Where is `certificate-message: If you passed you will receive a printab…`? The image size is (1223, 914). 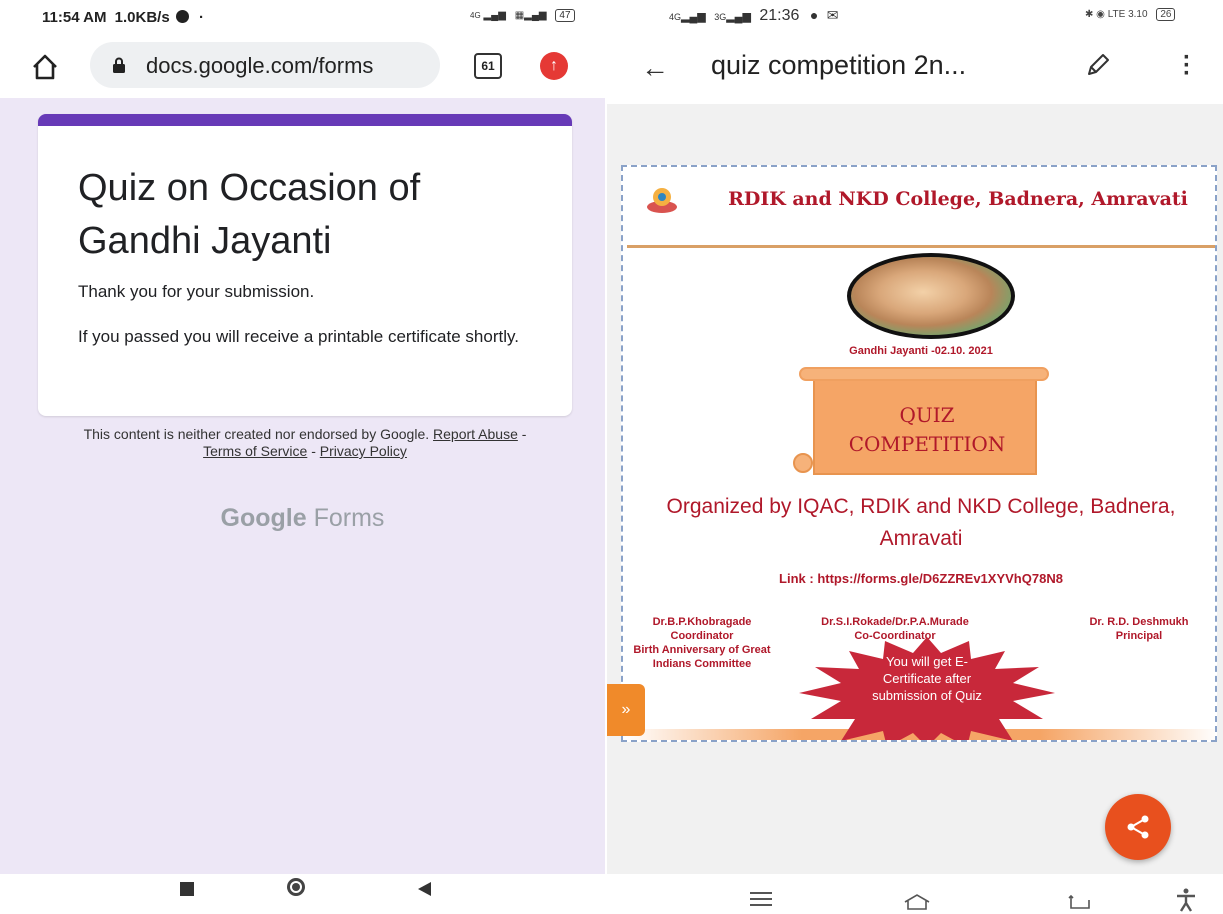
certificate-message: If you passed you will receive a printab… is located at coordinates (298, 336).